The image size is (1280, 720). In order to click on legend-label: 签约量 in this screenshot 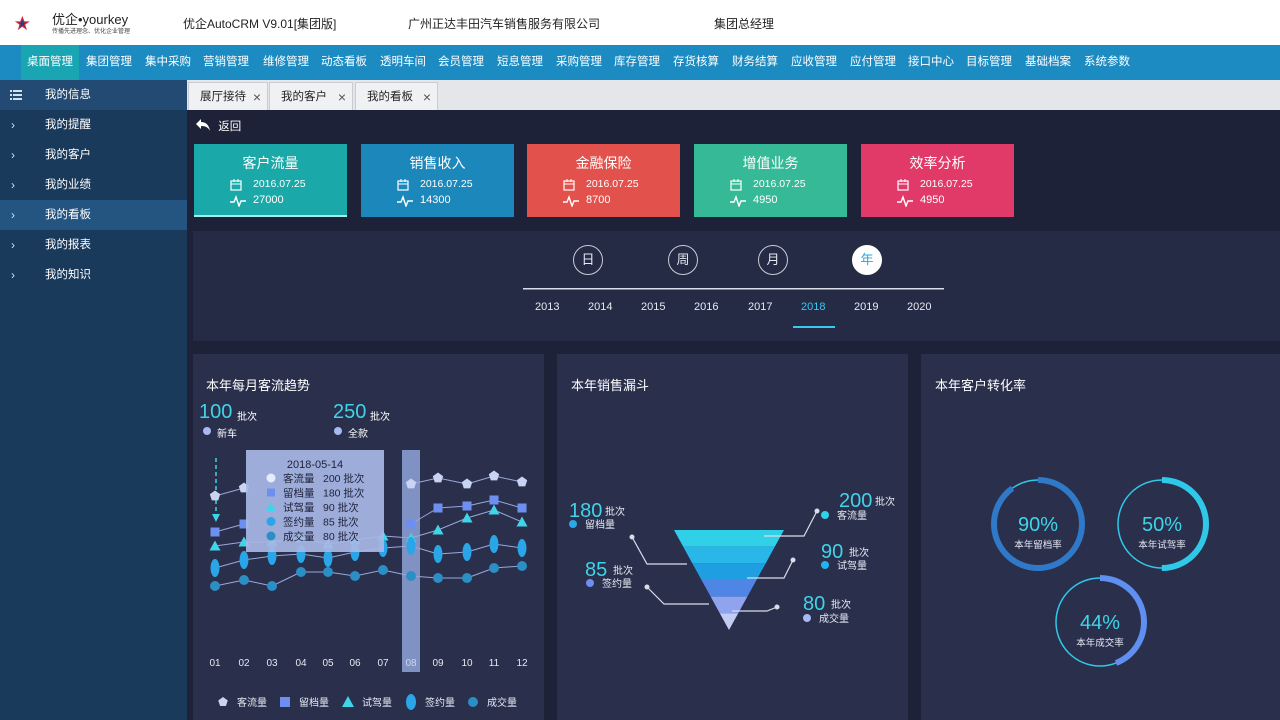, I will do `click(440, 702)`.